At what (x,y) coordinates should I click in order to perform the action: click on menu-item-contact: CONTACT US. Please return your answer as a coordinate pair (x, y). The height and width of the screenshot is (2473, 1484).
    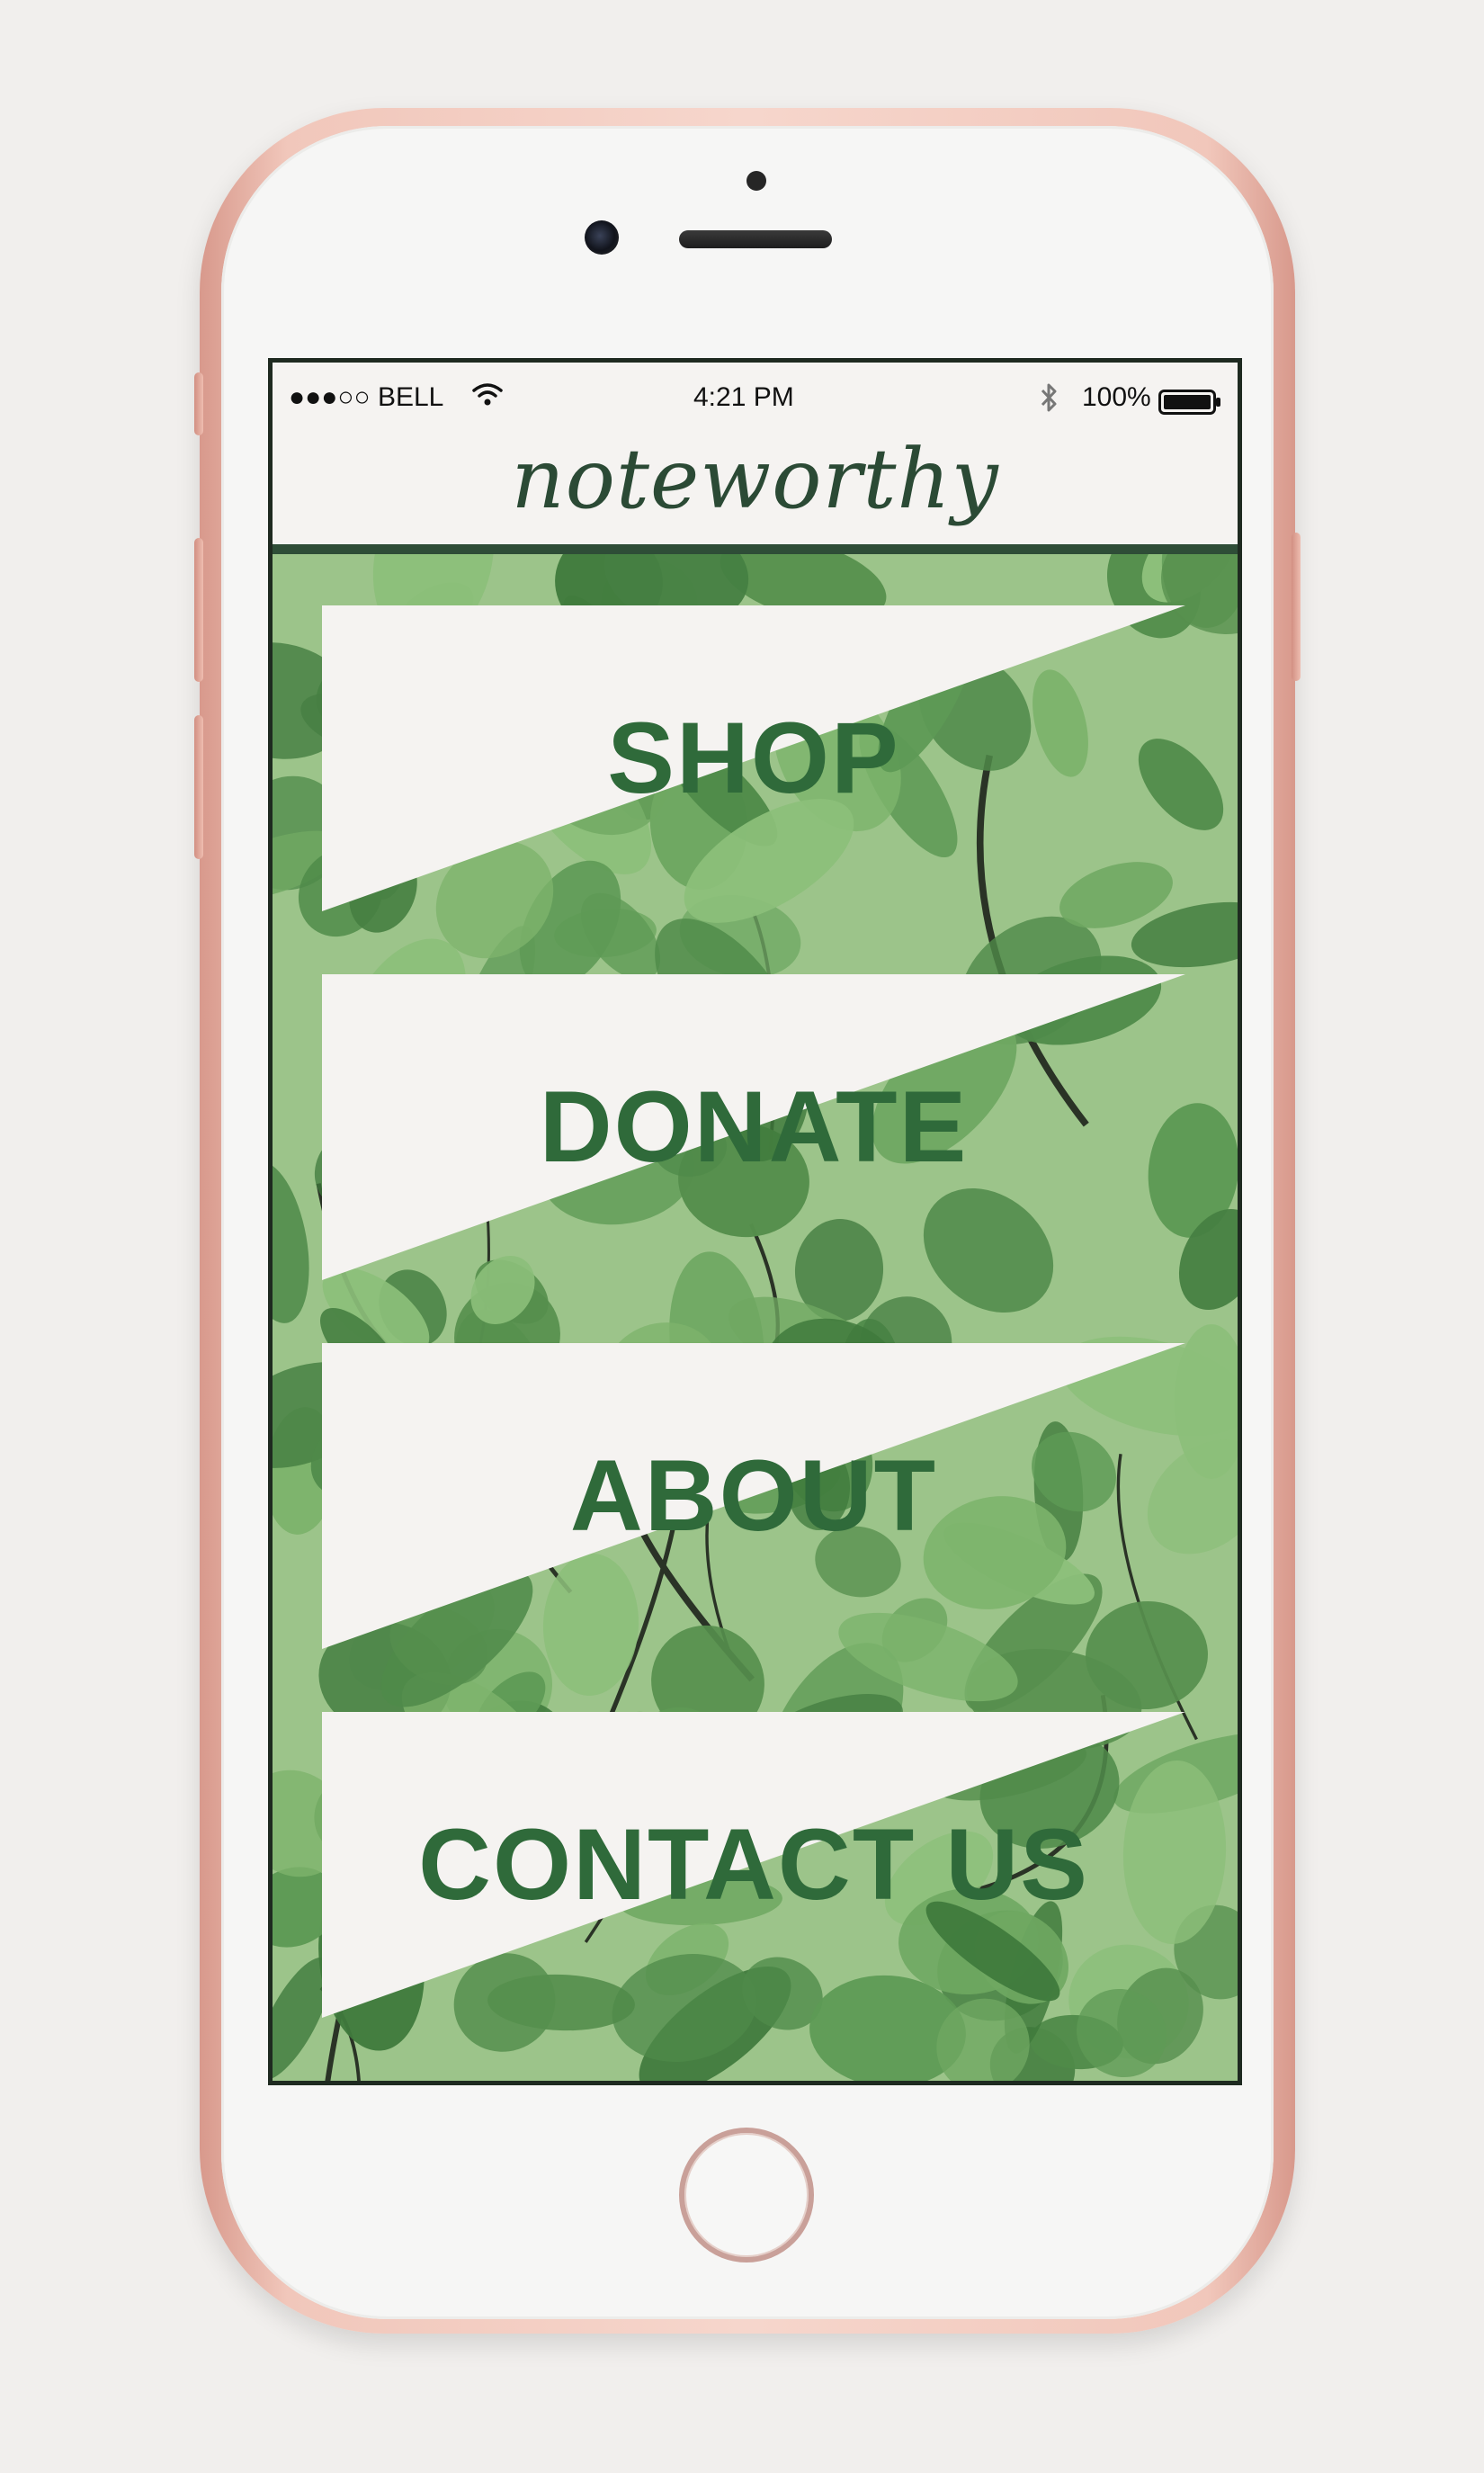
    Looking at the image, I should click on (753, 1865).